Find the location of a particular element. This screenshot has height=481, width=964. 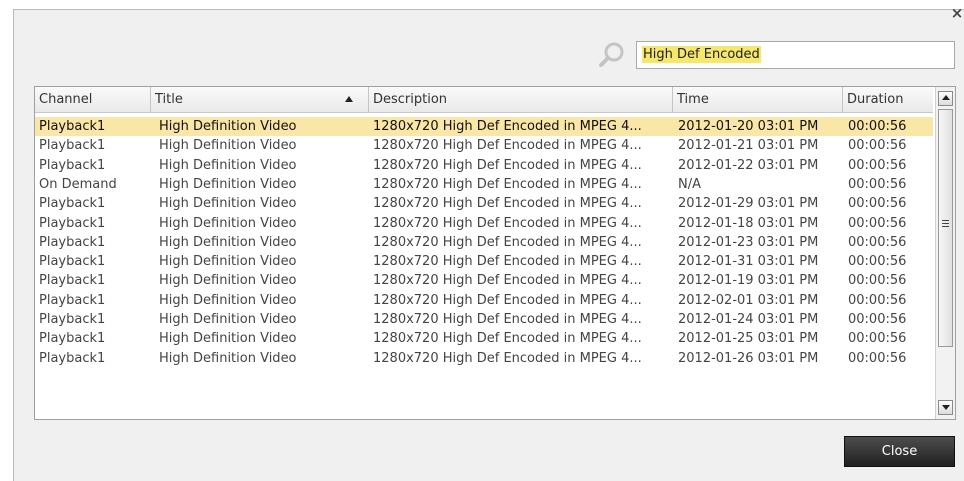

cell-time: 2012-01-26 03:01 PM is located at coordinates (748, 358).